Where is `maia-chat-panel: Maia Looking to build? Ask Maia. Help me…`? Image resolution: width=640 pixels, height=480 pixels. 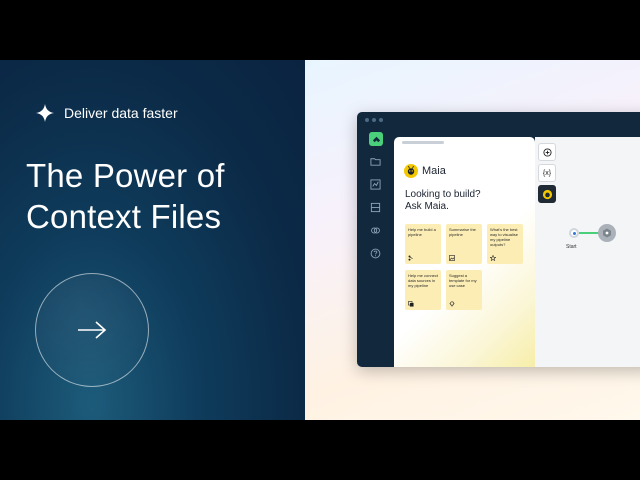 maia-chat-panel: Maia Looking to build? Ask Maia. Help me… is located at coordinates (464, 252).